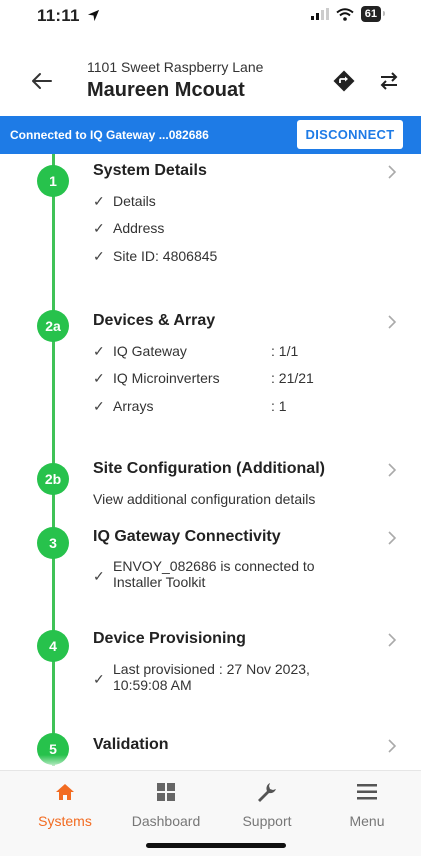  I want to click on step-badge: 4, so click(53, 646).